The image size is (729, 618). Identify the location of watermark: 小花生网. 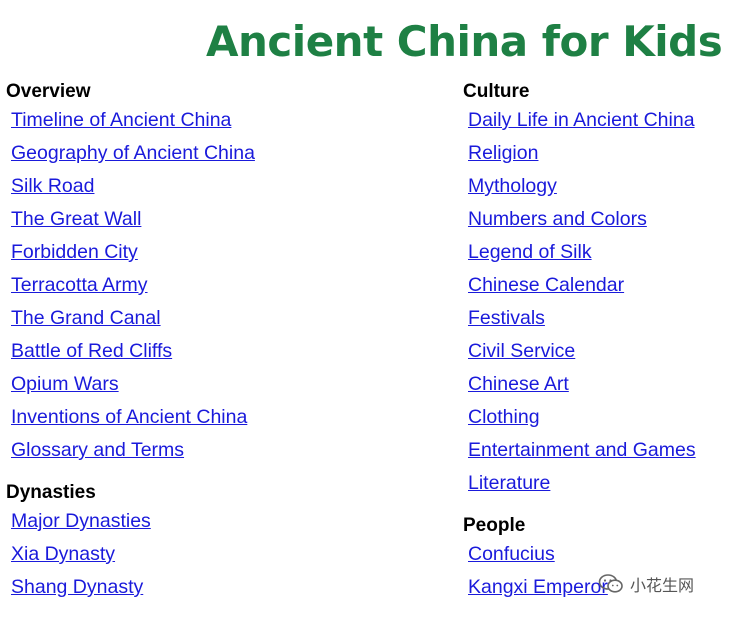
(646, 584).